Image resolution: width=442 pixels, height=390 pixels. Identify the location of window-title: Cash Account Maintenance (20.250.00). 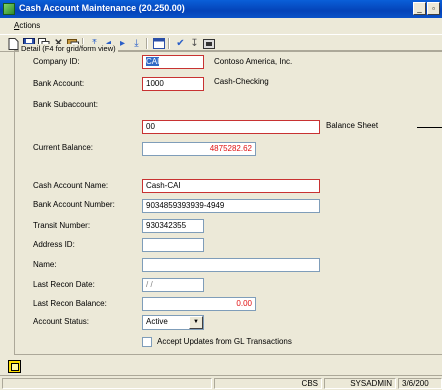
(102, 8).